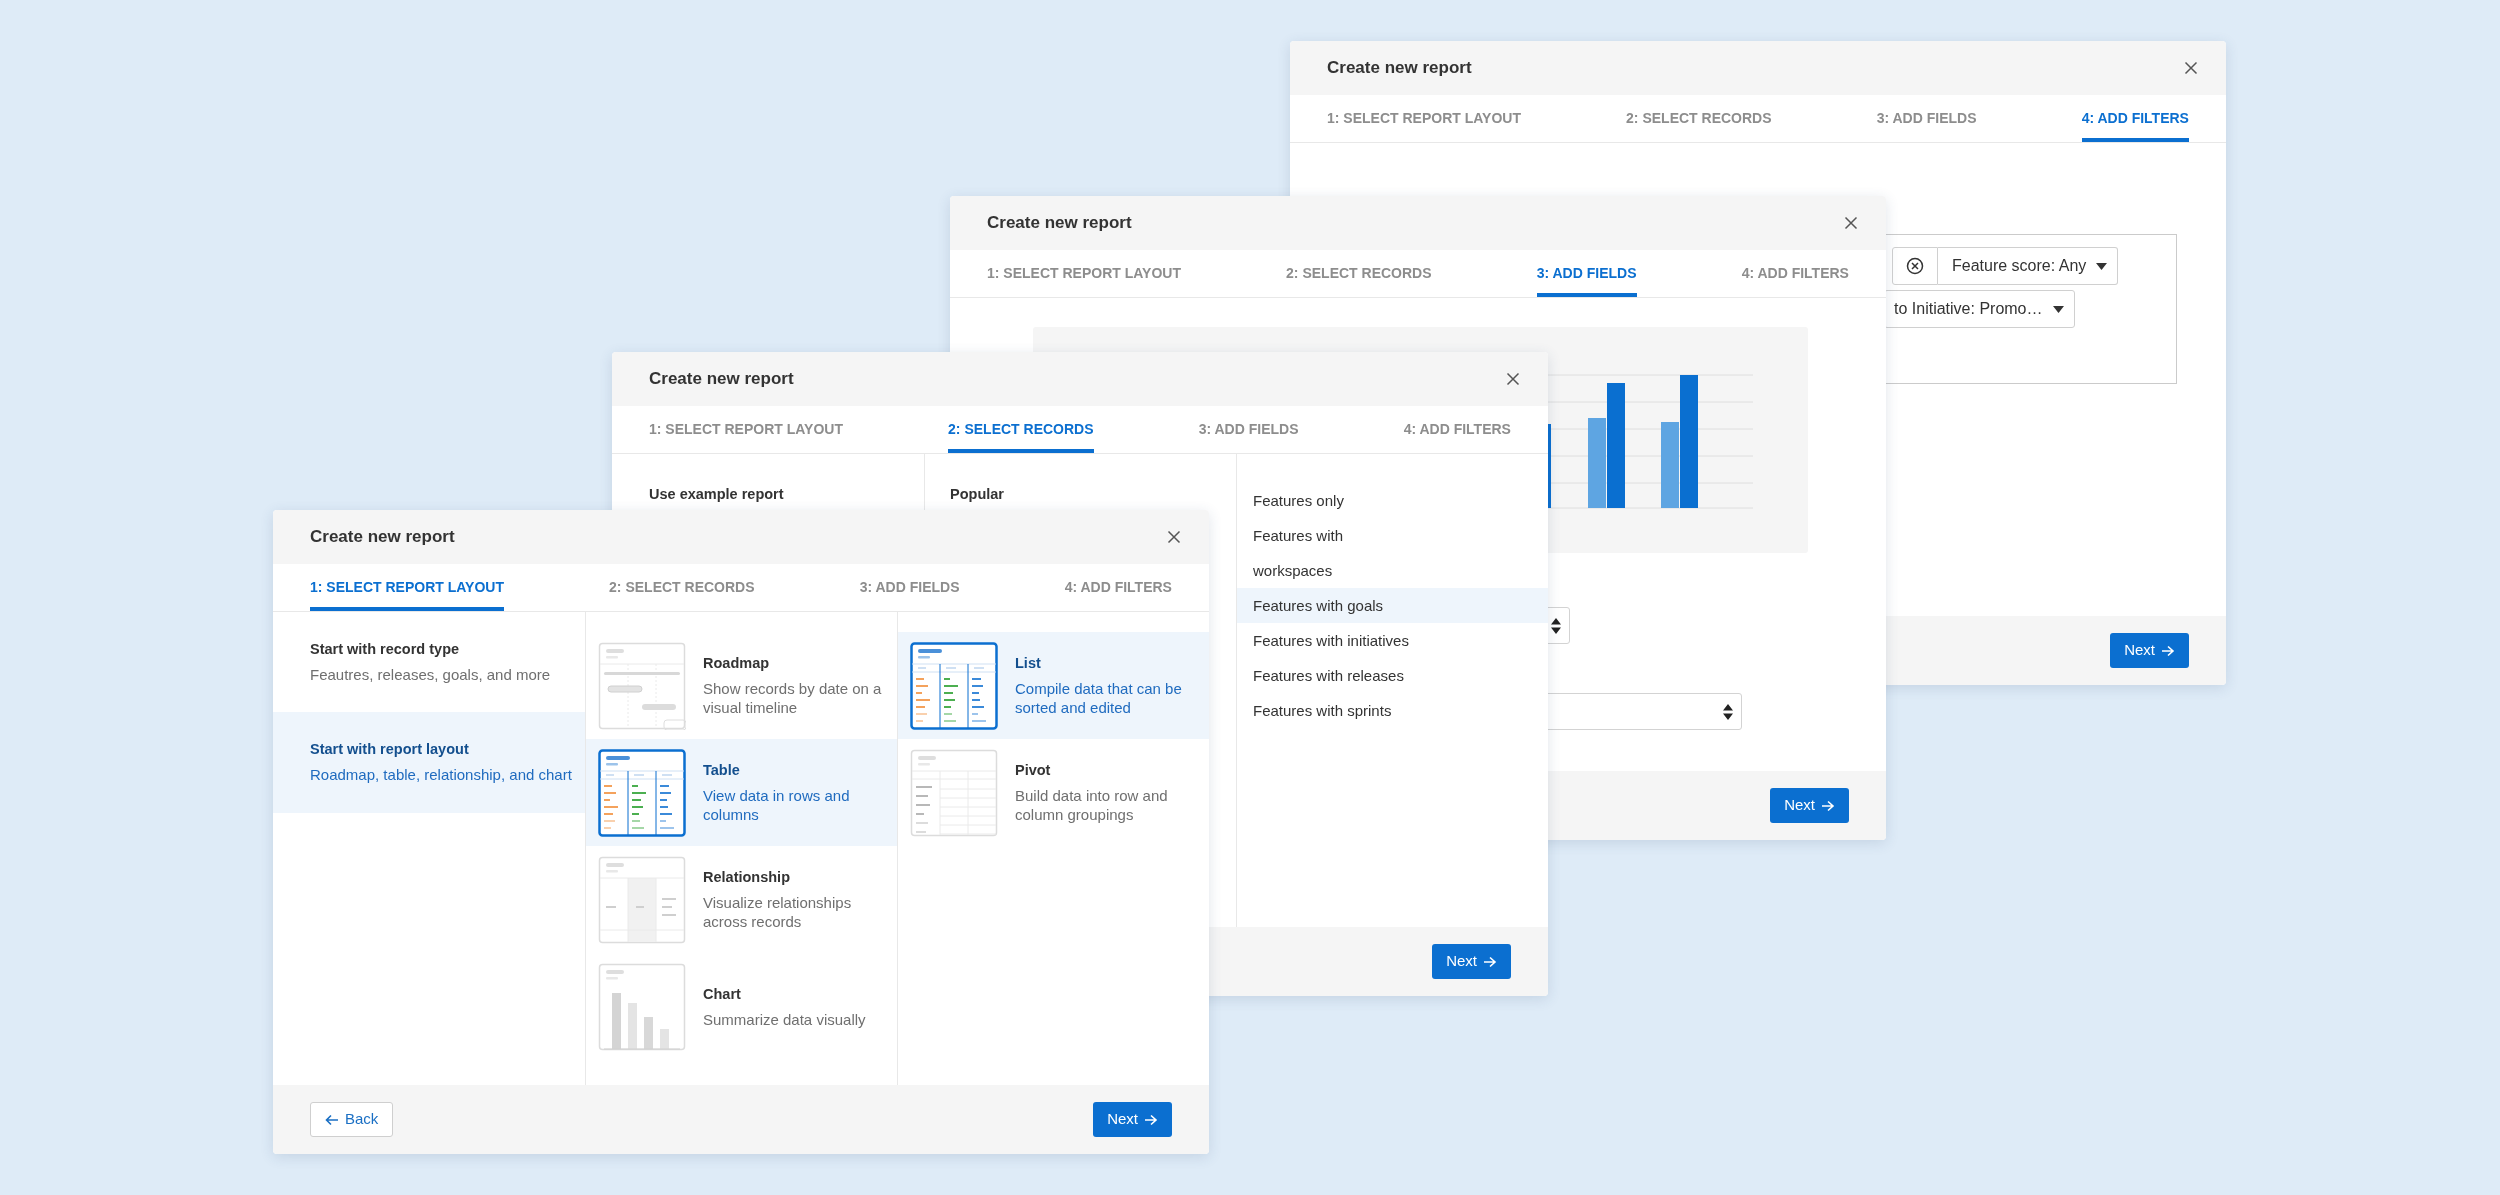 This screenshot has width=2500, height=1195. What do you see at coordinates (390, 750) in the screenshot?
I see `option-title: Start with report layout` at bounding box center [390, 750].